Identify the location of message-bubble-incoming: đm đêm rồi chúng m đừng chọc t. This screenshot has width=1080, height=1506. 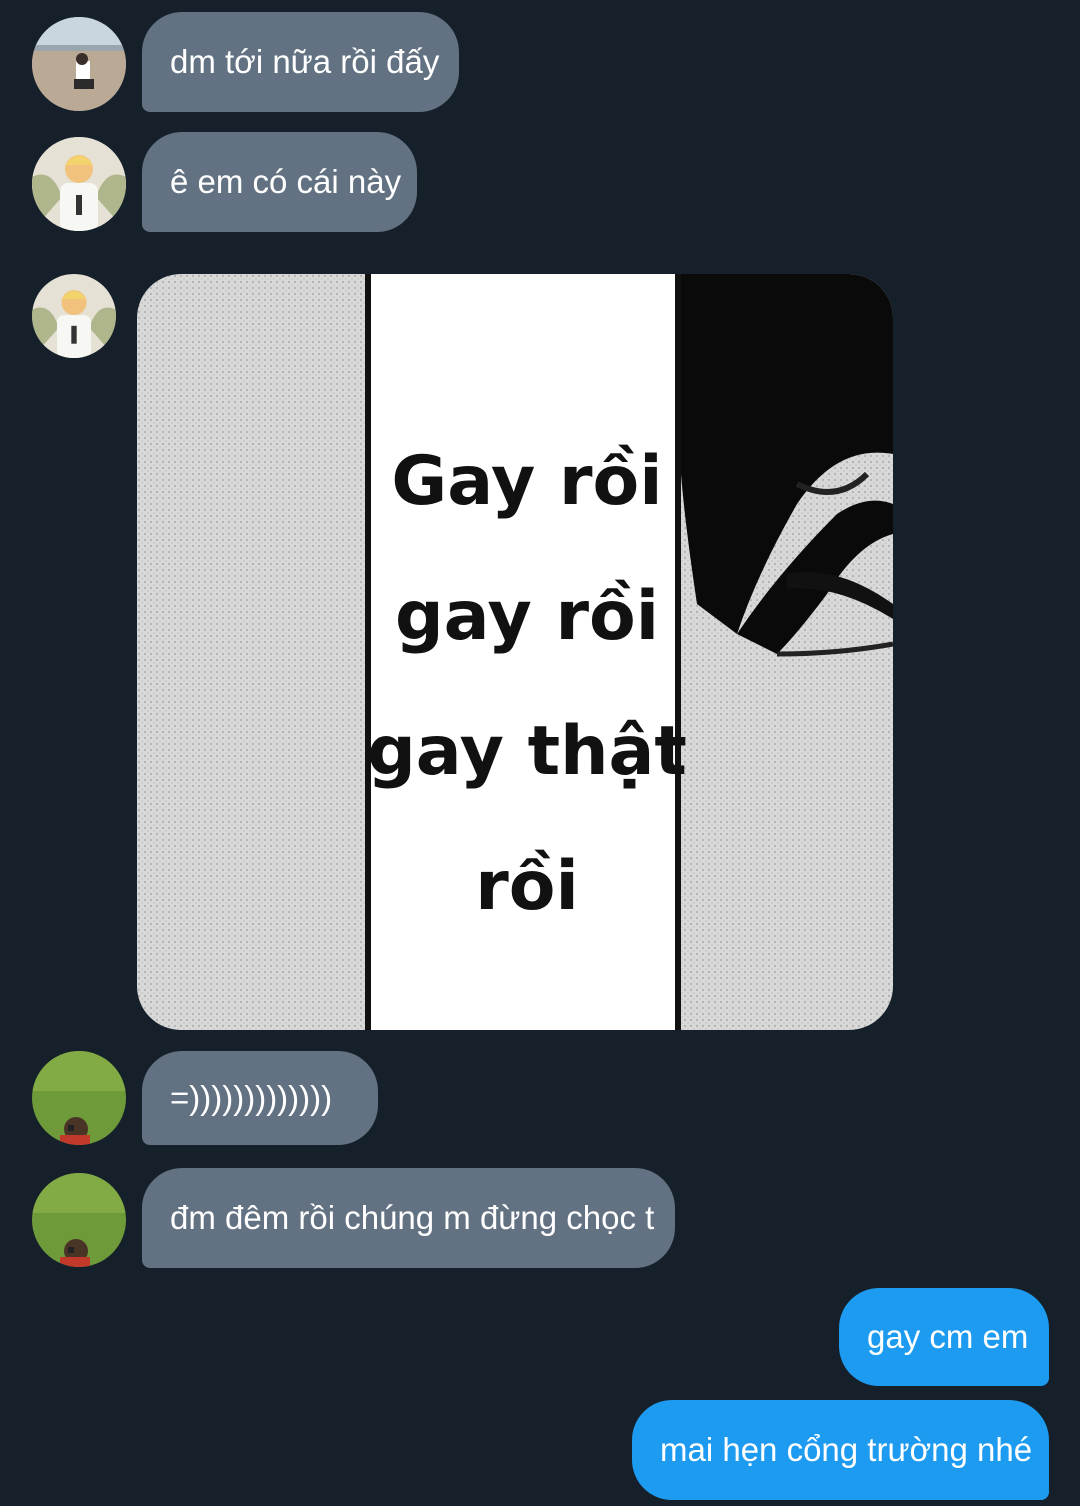
(408, 1218).